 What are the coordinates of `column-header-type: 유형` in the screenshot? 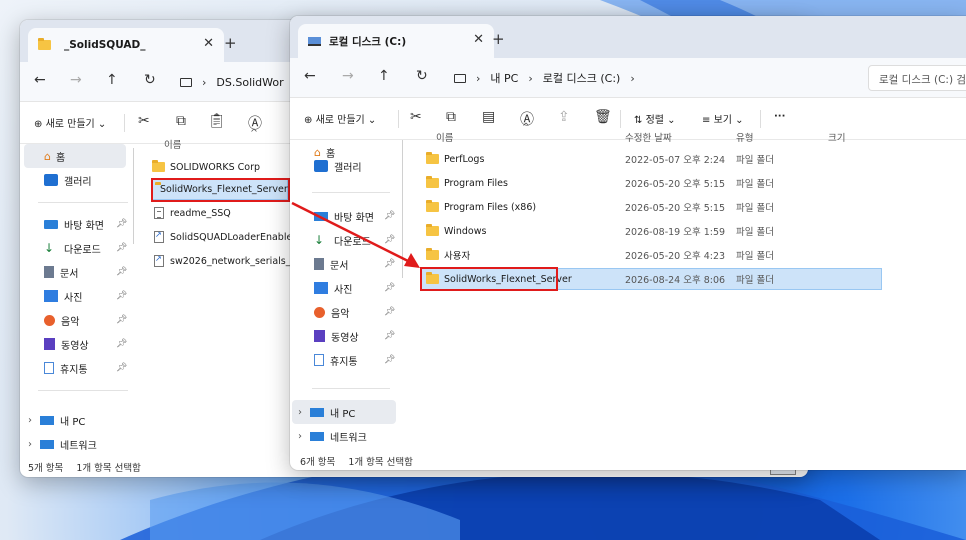 It's located at (744, 137).